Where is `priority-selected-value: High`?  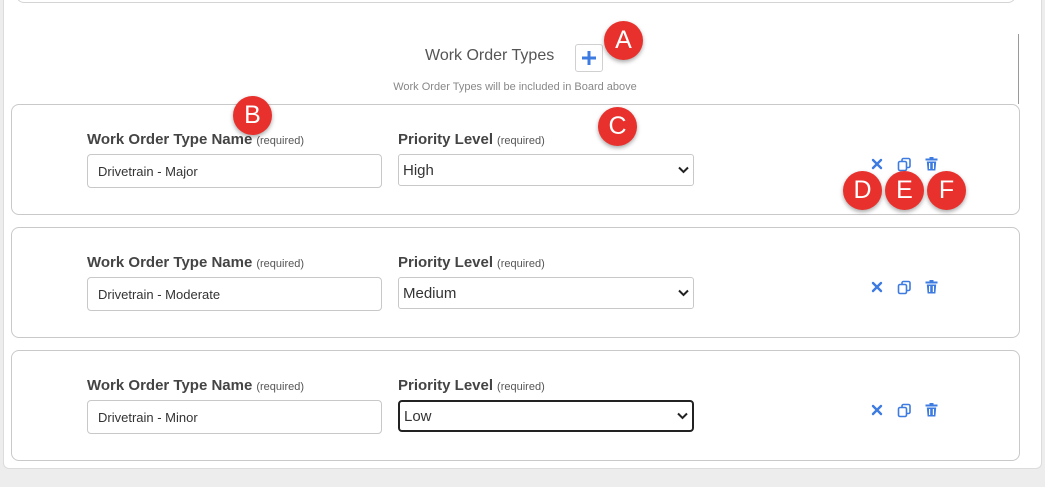 priority-selected-value: High is located at coordinates (418, 170).